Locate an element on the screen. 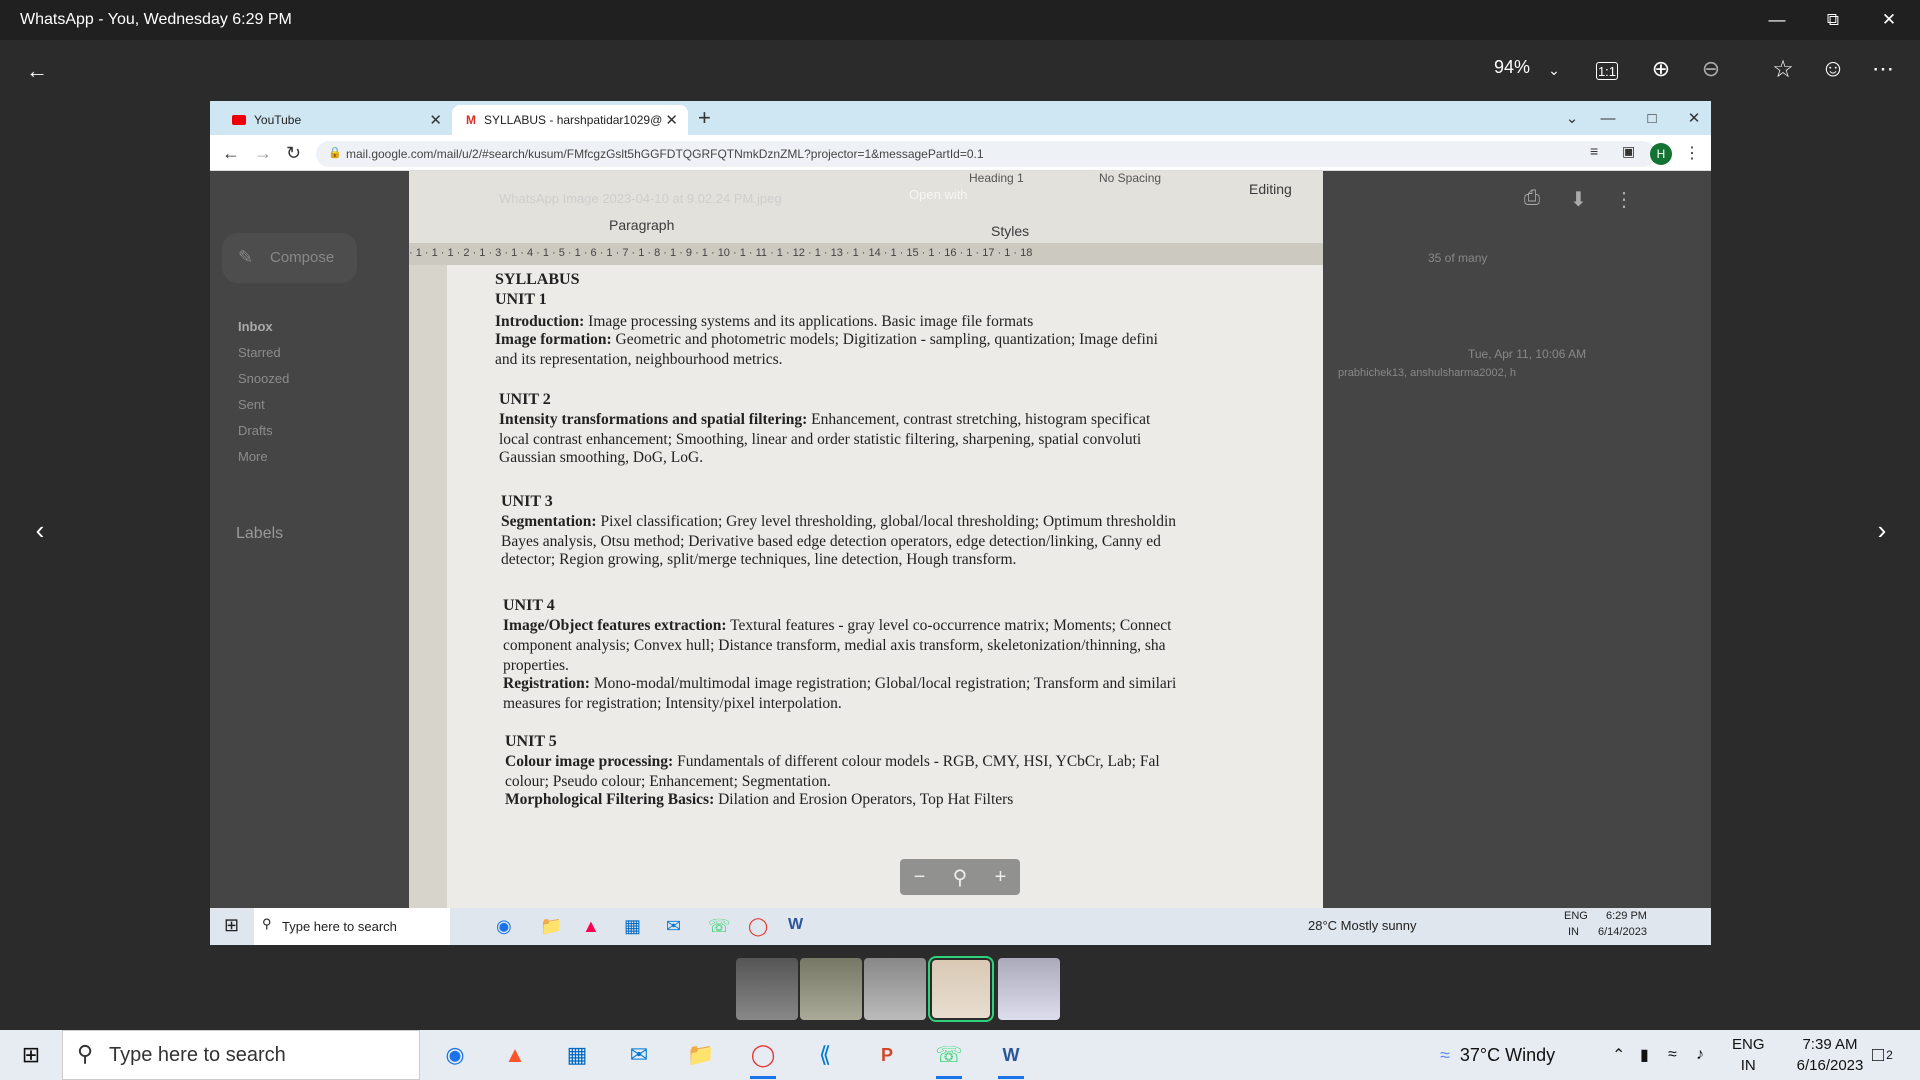  sidebar-item-inbox: Inbox is located at coordinates (255, 326).